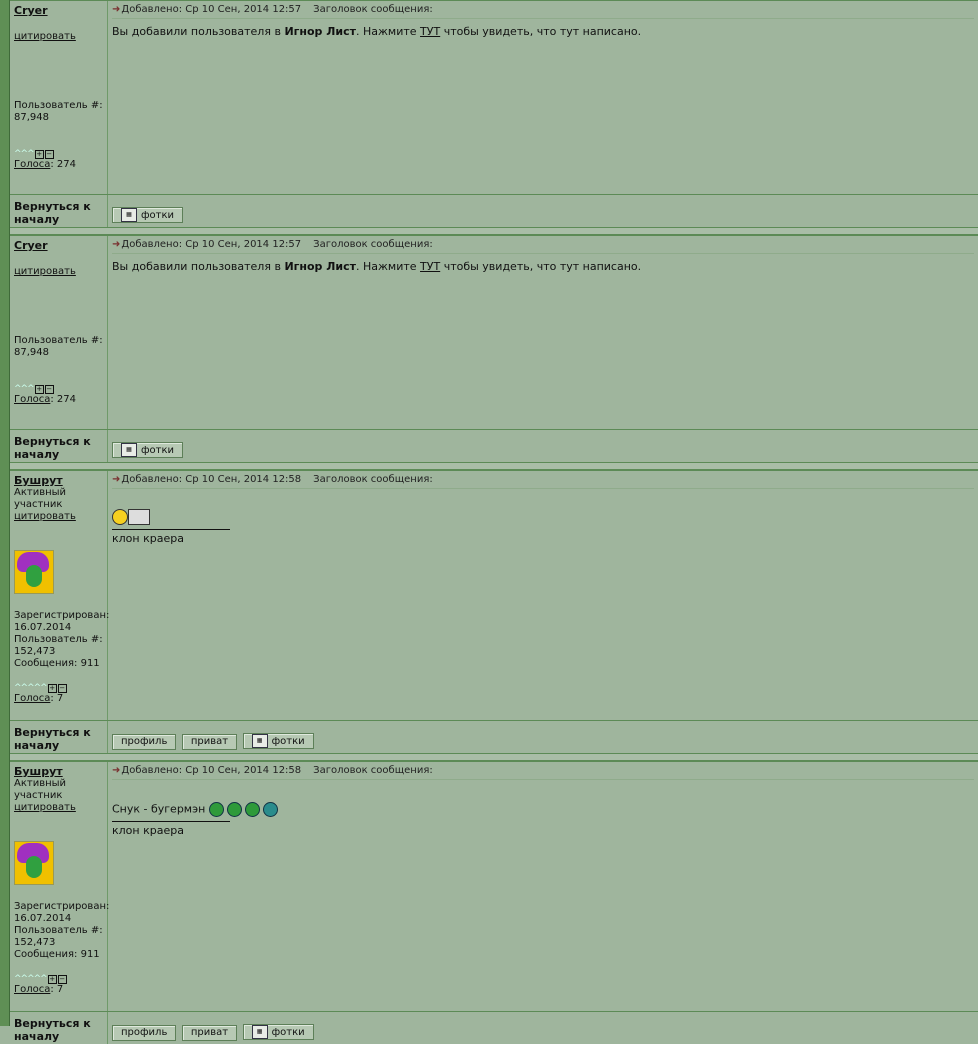  What do you see at coordinates (43, 627) in the screenshot?
I see `registered-date: 16.07.2014` at bounding box center [43, 627].